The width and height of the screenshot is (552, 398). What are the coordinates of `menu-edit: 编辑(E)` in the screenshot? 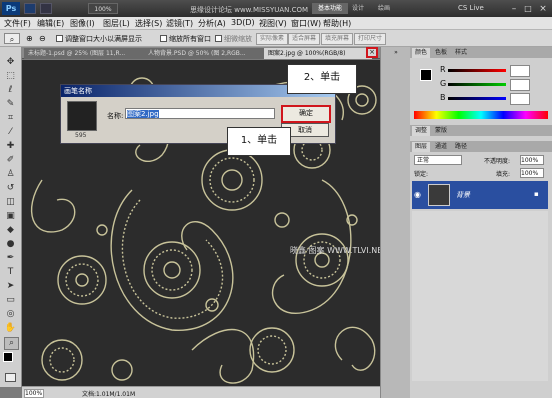 It's located at (50, 23).